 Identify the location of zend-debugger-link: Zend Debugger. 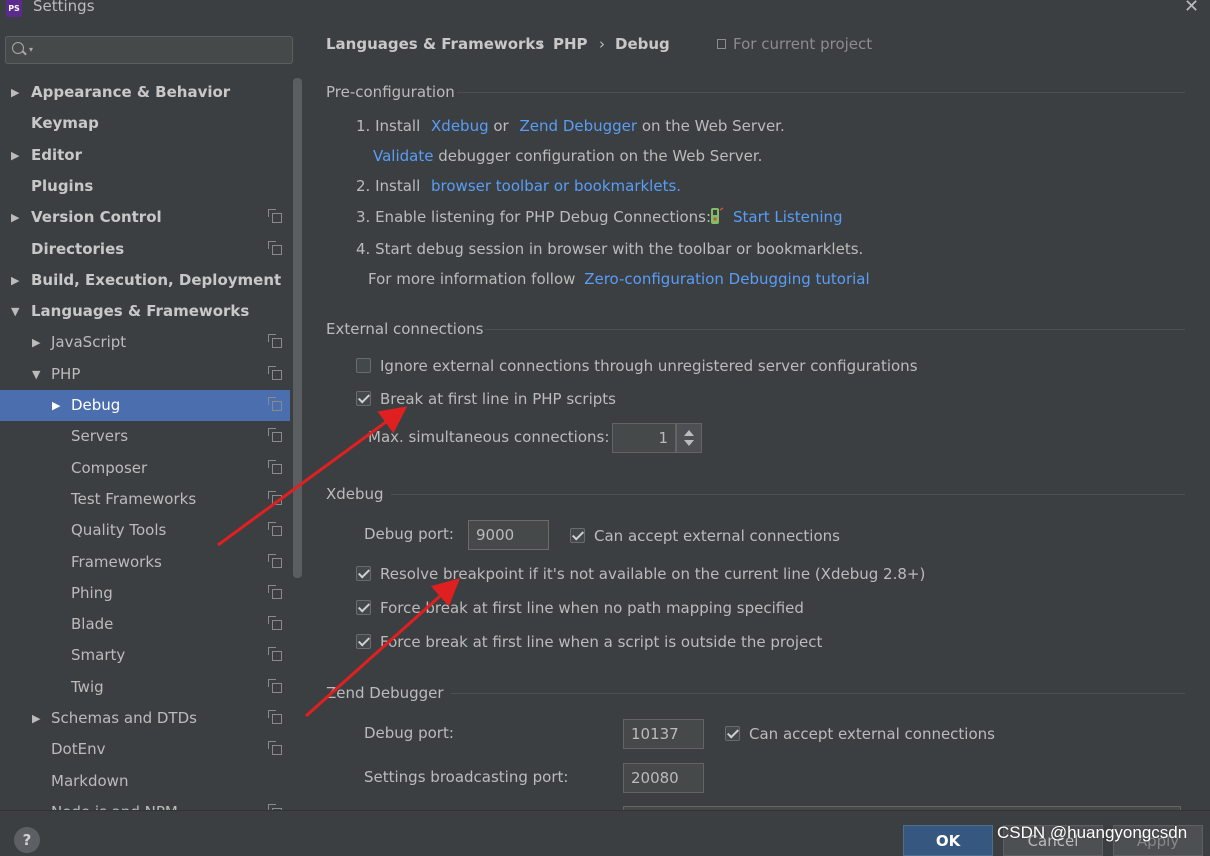
(579, 126).